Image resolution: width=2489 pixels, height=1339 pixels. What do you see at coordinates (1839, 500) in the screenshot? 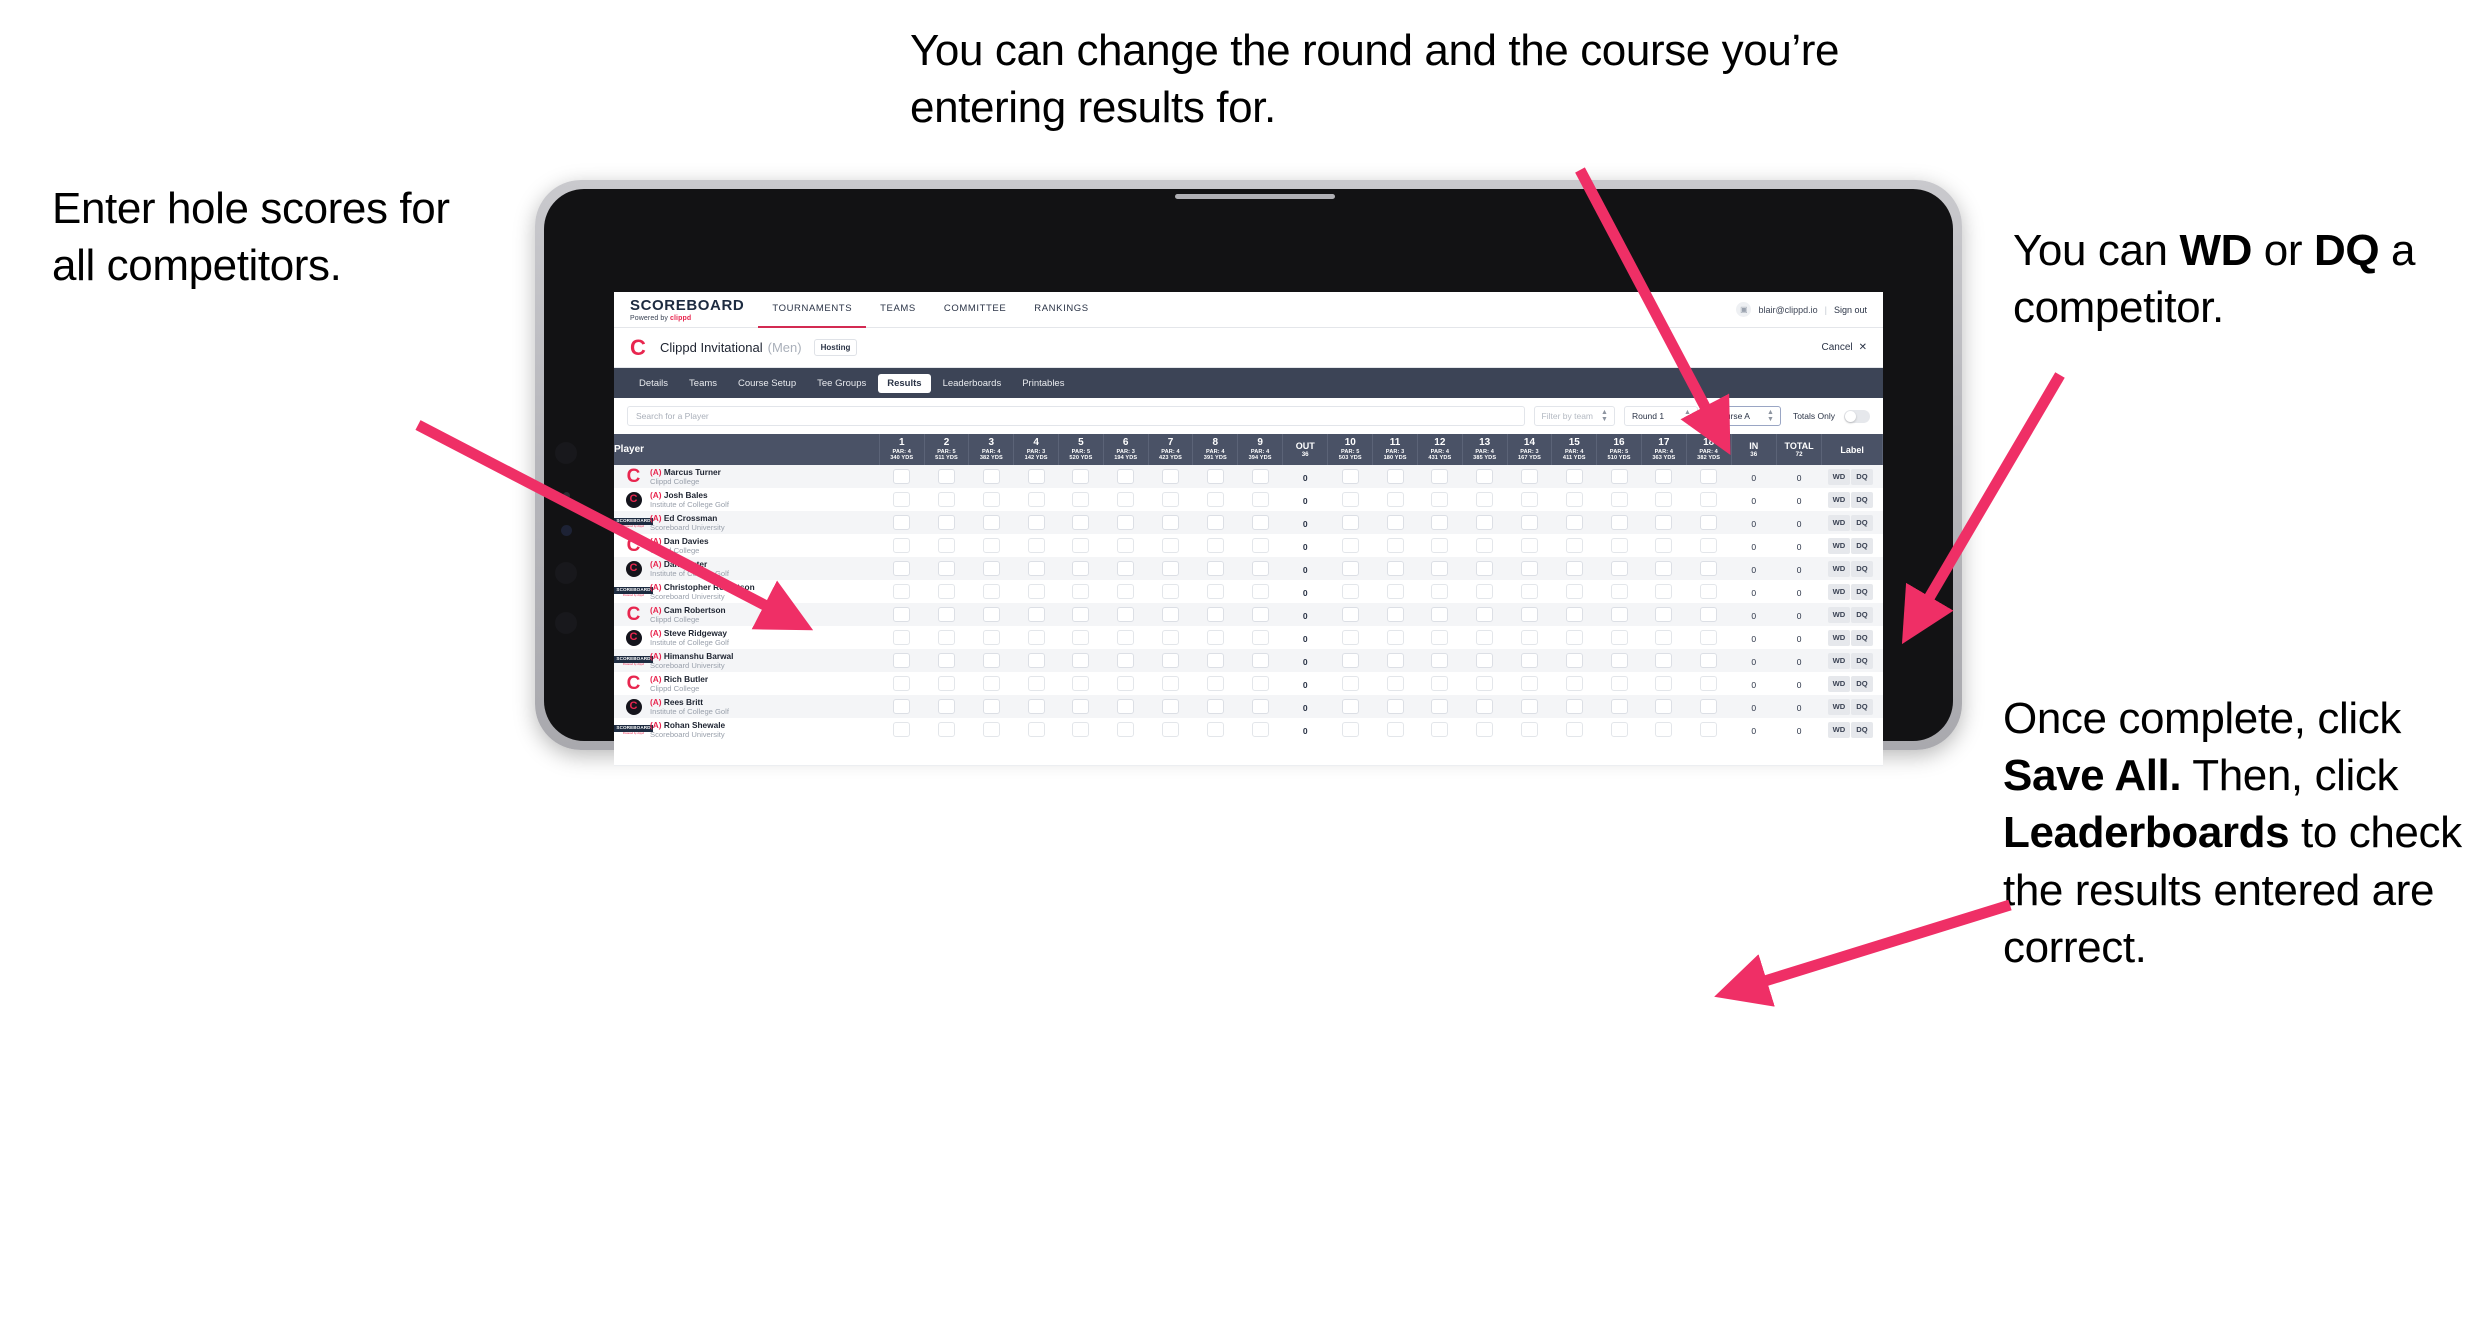
I see `wd-button: WD` at bounding box center [1839, 500].